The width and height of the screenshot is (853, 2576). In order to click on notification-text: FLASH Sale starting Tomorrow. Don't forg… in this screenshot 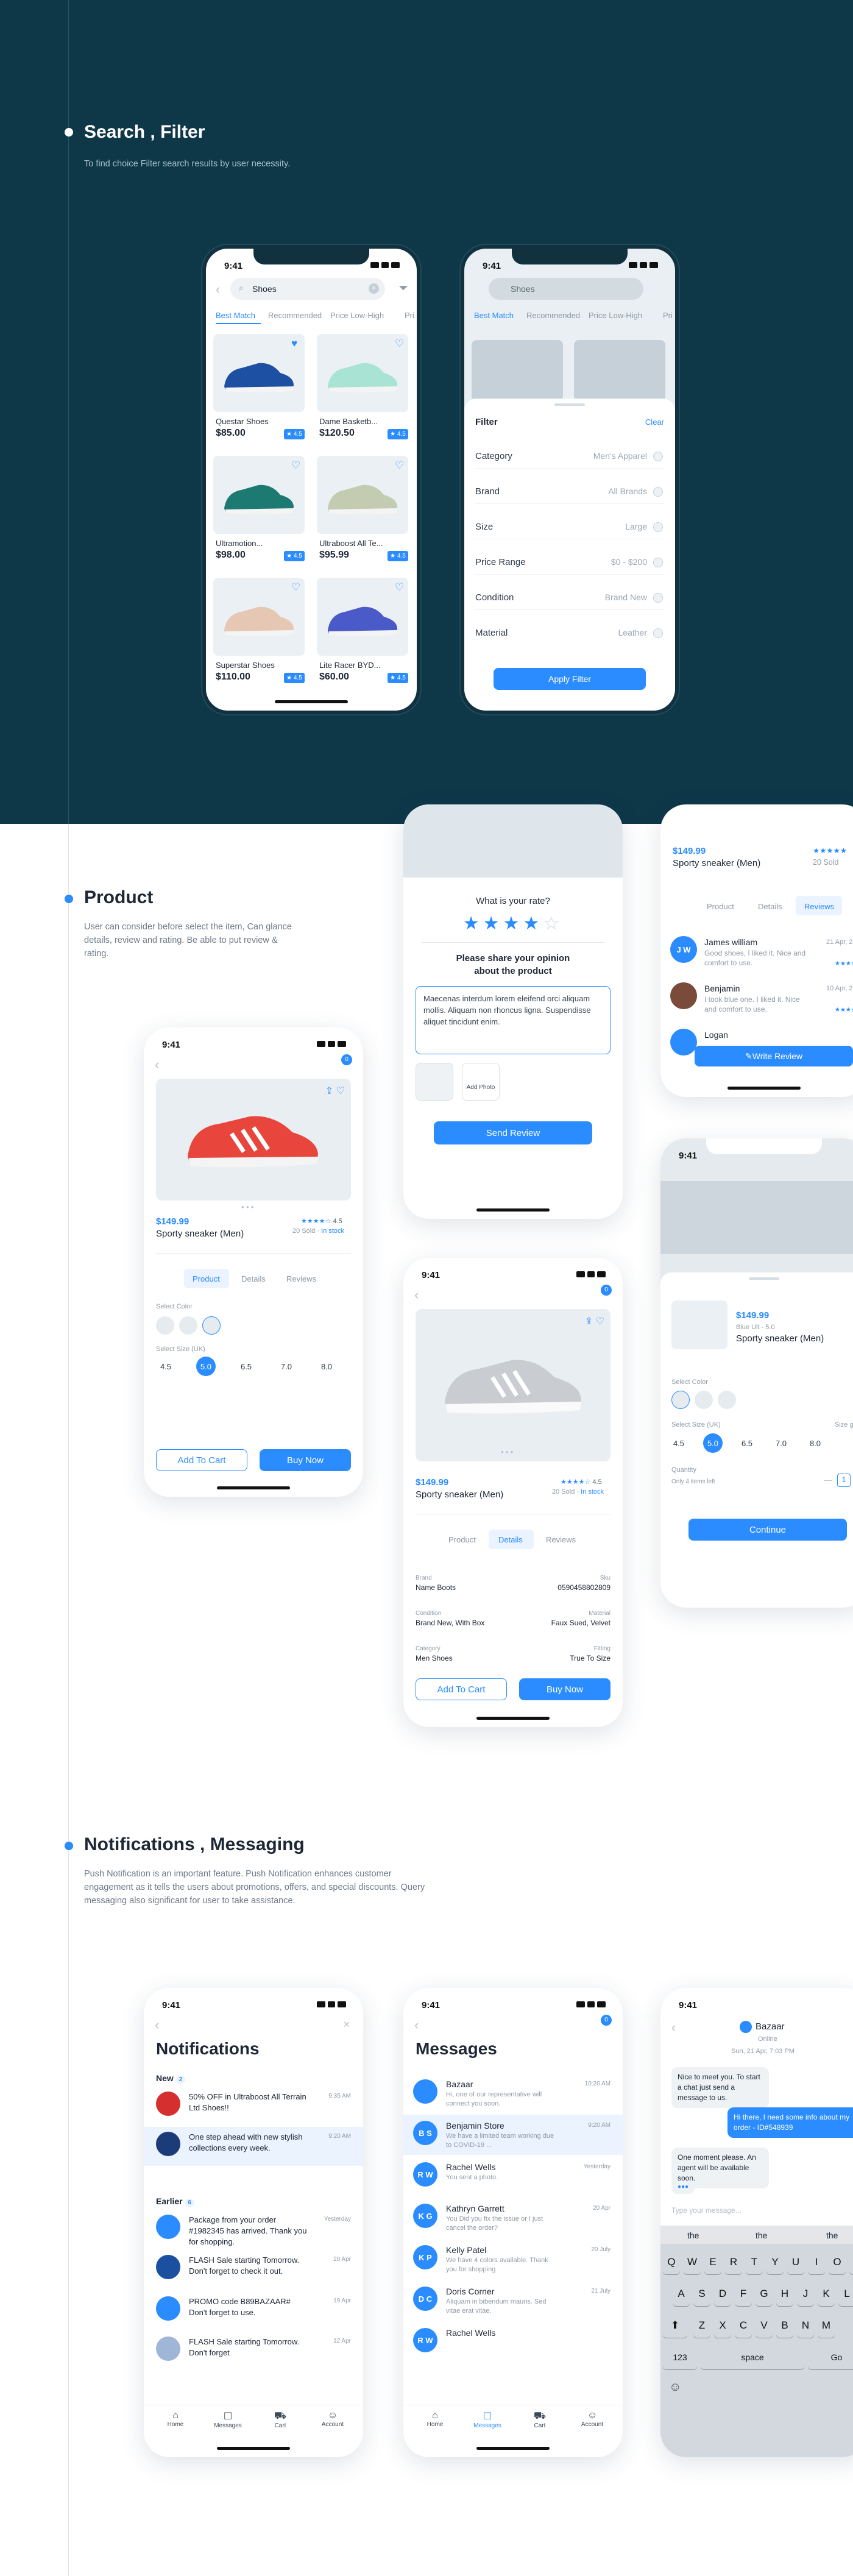, I will do `click(250, 2347)`.